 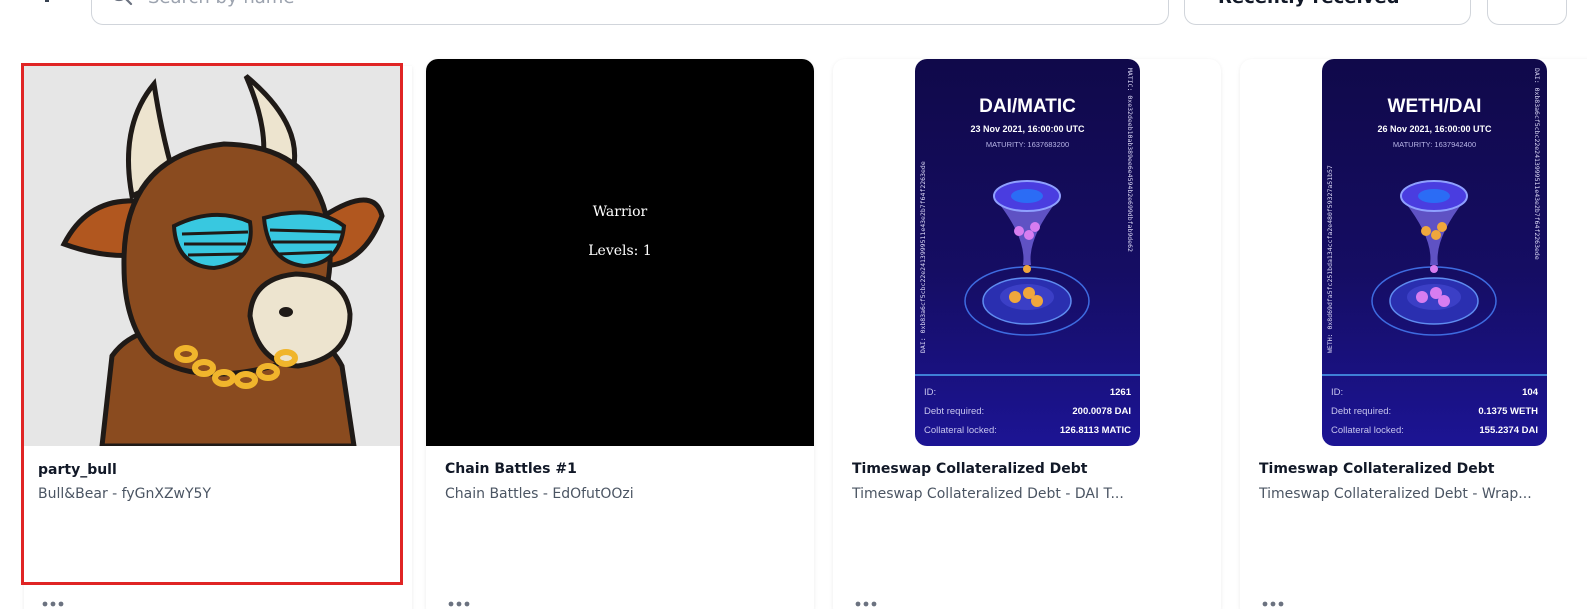 What do you see at coordinates (1431, 2) in the screenshot?
I see `chevron-down-icon` at bounding box center [1431, 2].